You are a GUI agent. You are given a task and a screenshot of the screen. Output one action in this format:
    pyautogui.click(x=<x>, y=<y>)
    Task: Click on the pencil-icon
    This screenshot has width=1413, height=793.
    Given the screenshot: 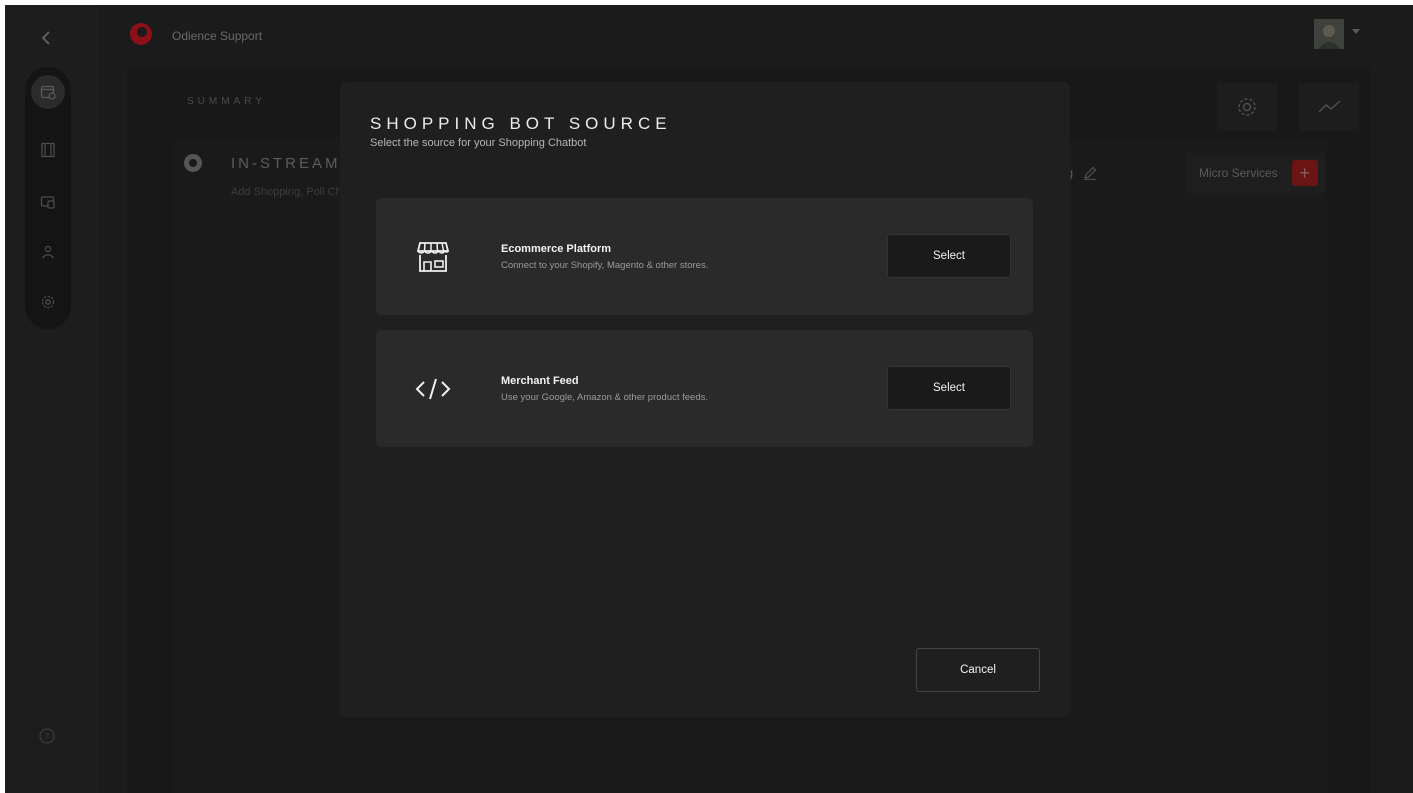 What is the action you would take?
    pyautogui.click(x=1090, y=173)
    